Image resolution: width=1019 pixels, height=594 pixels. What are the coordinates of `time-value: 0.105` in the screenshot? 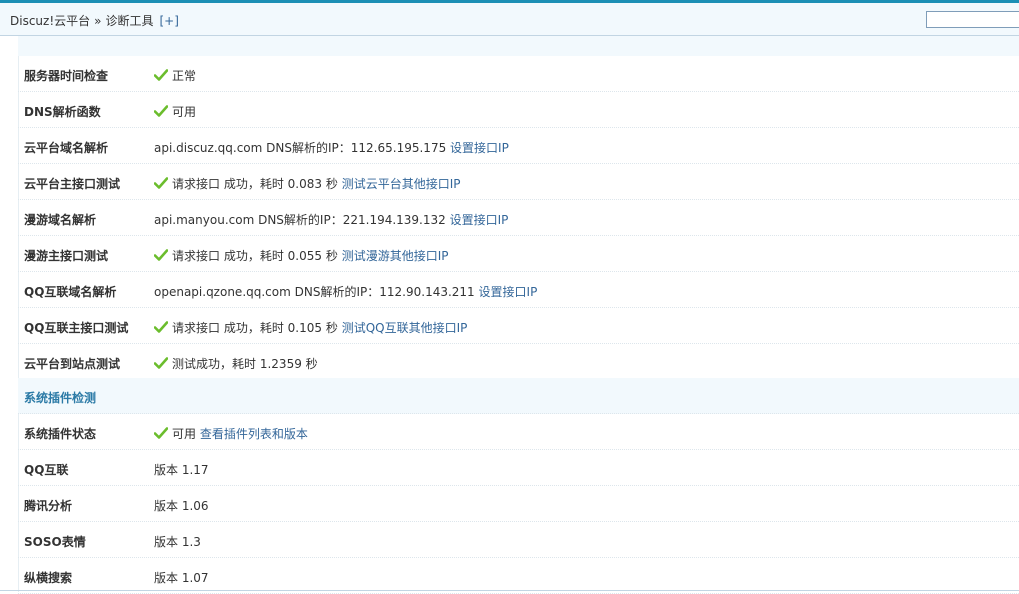 It's located at (305, 328).